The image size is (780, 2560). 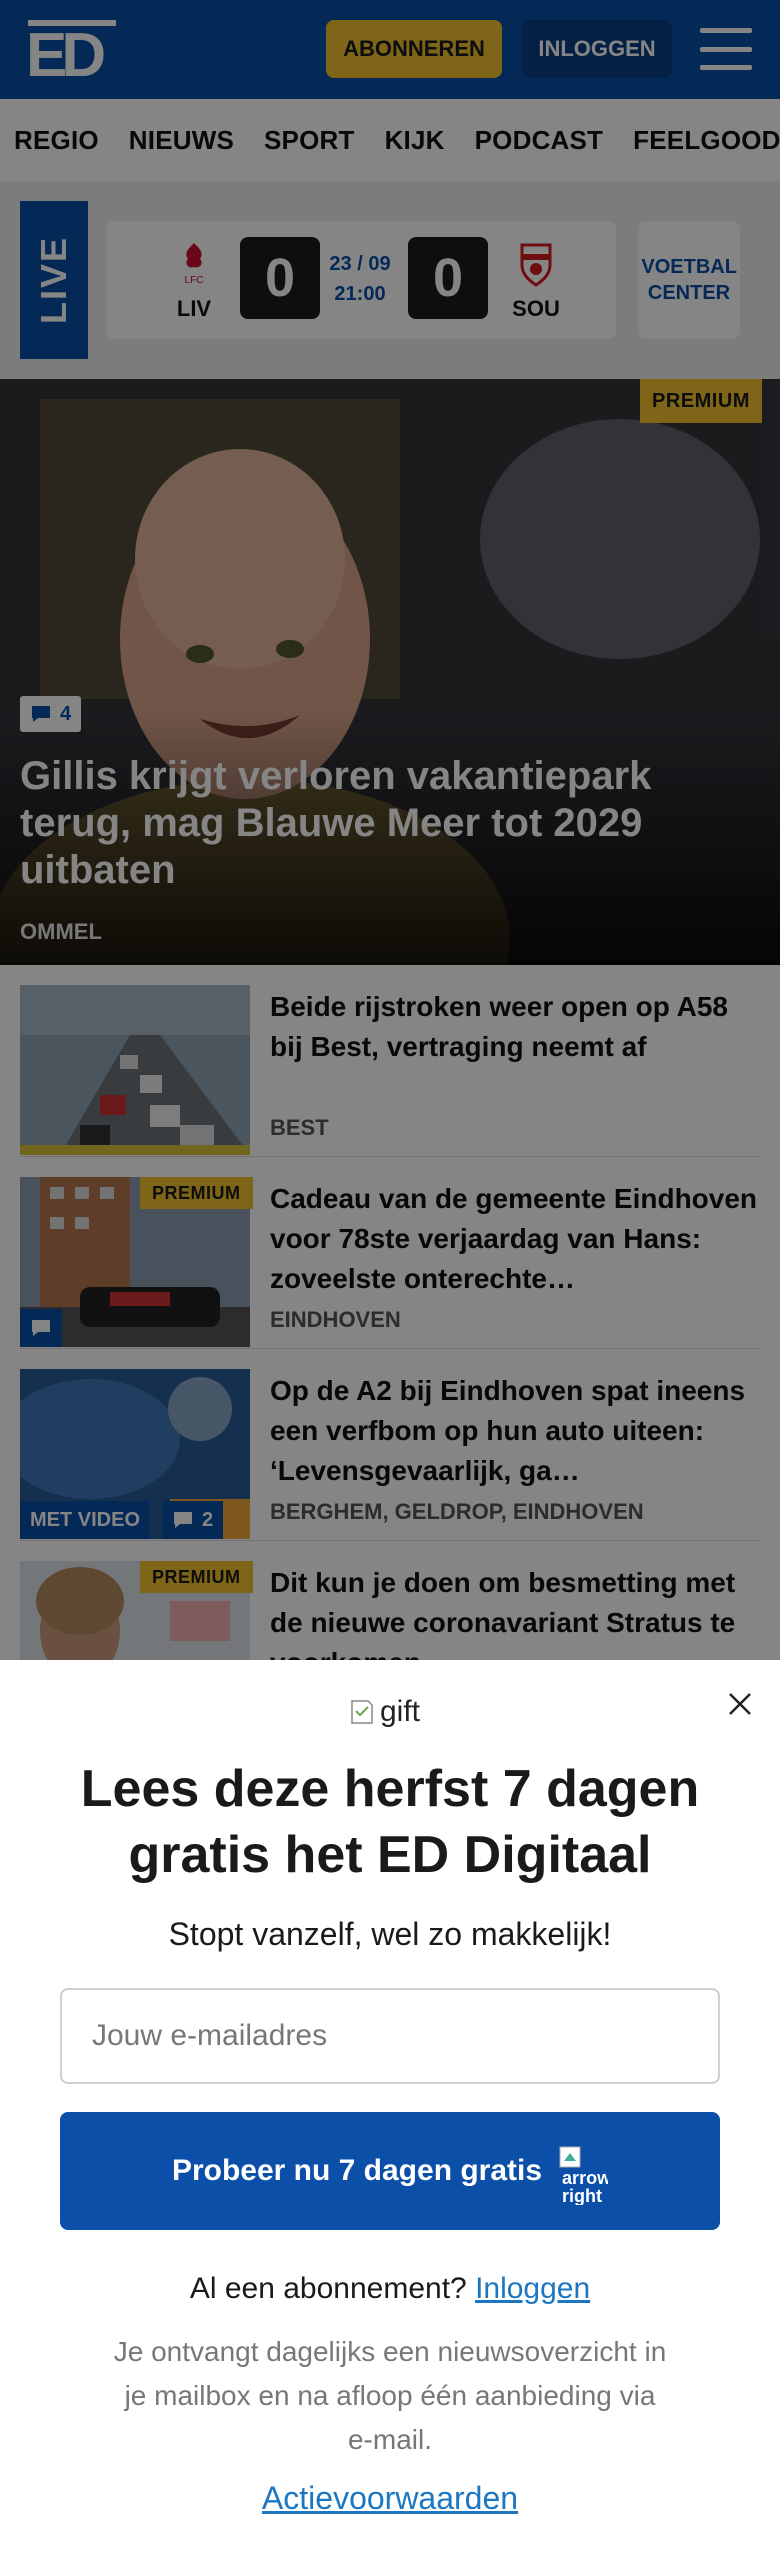 What do you see at coordinates (532, 2288) in the screenshot?
I see `login-link: Inloggen` at bounding box center [532, 2288].